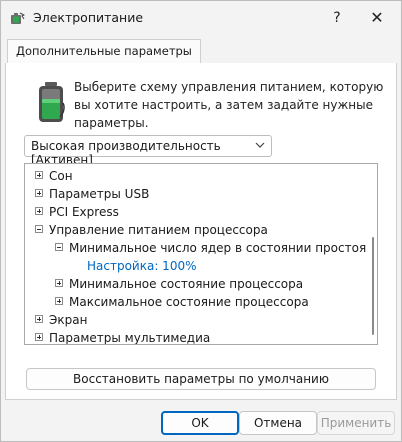 The image size is (402, 442). Describe the element at coordinates (373, 286) in the screenshot. I see `vertical-scrollbar` at that location.